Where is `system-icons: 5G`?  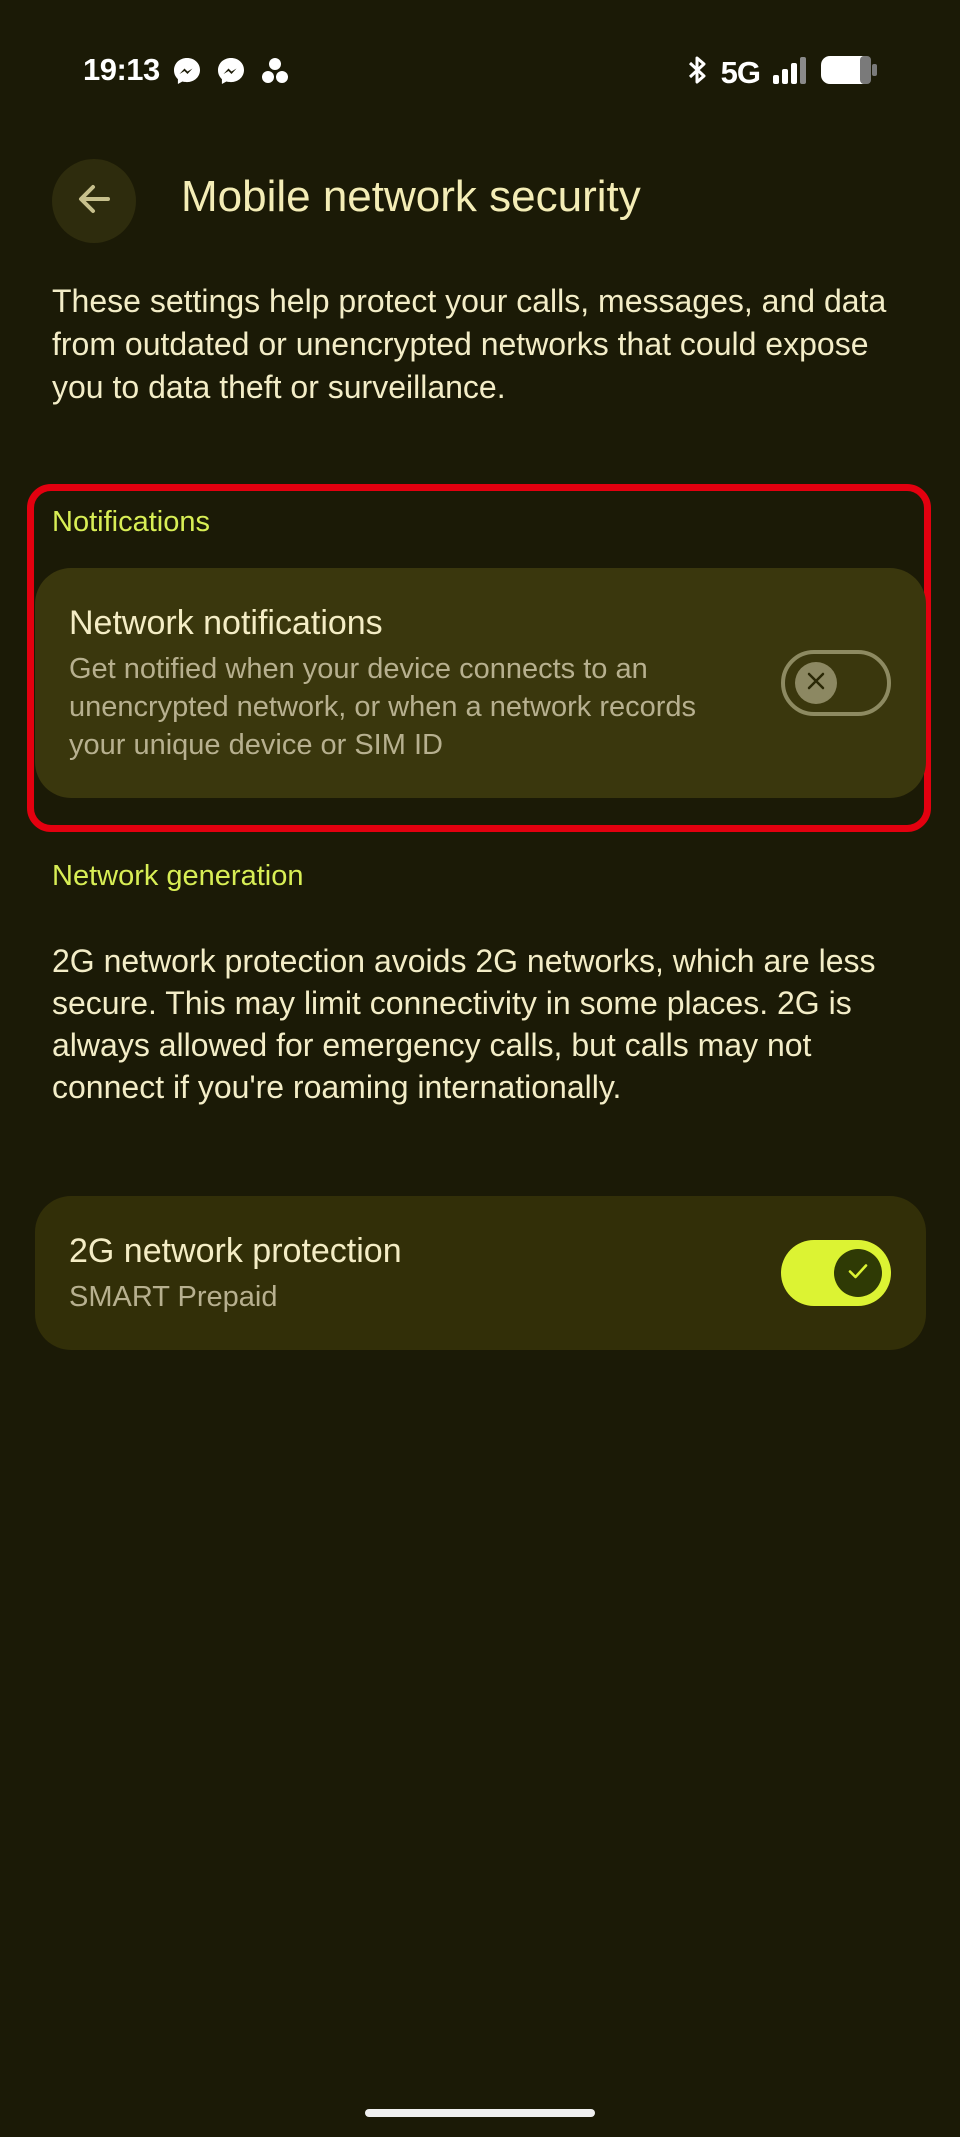
system-icons: 5G is located at coordinates (782, 72).